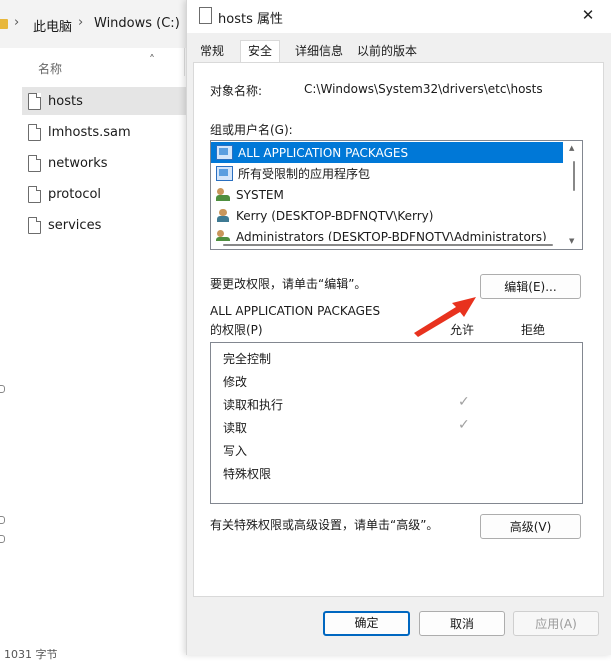  I want to click on user-icon, so click(223, 215).